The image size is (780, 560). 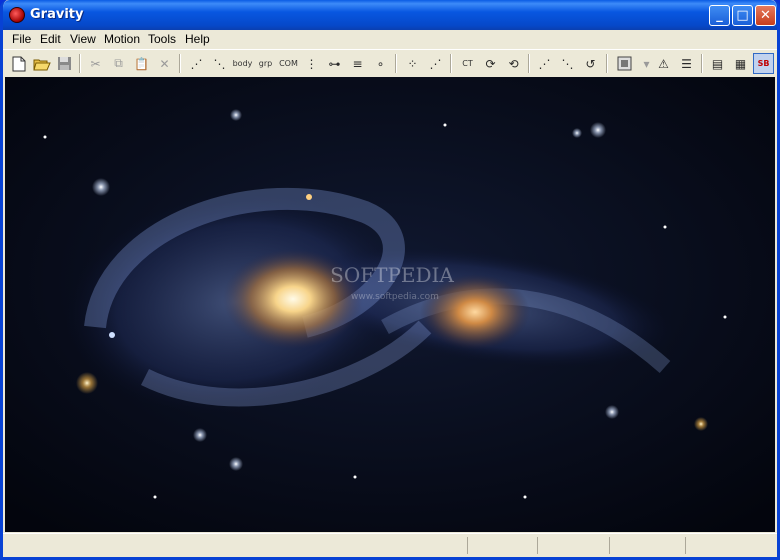 What do you see at coordinates (196, 63) in the screenshot?
I see `velocity-tool-icon: ⋰` at bounding box center [196, 63].